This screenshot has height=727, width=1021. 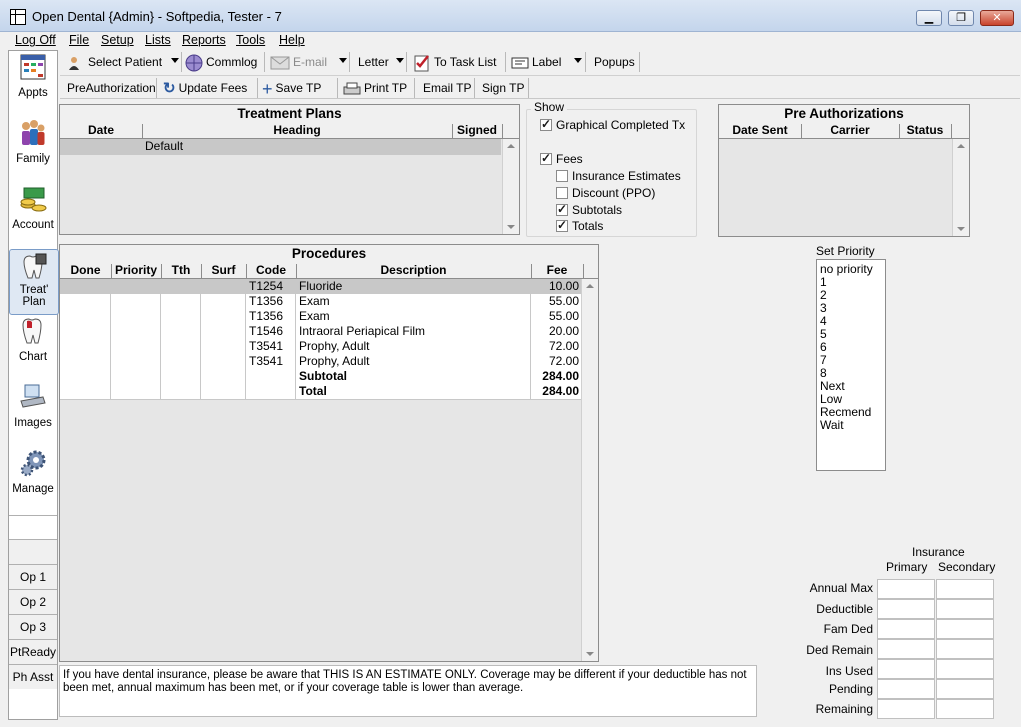 I want to click on minimize-button: ▁, so click(x=929, y=18).